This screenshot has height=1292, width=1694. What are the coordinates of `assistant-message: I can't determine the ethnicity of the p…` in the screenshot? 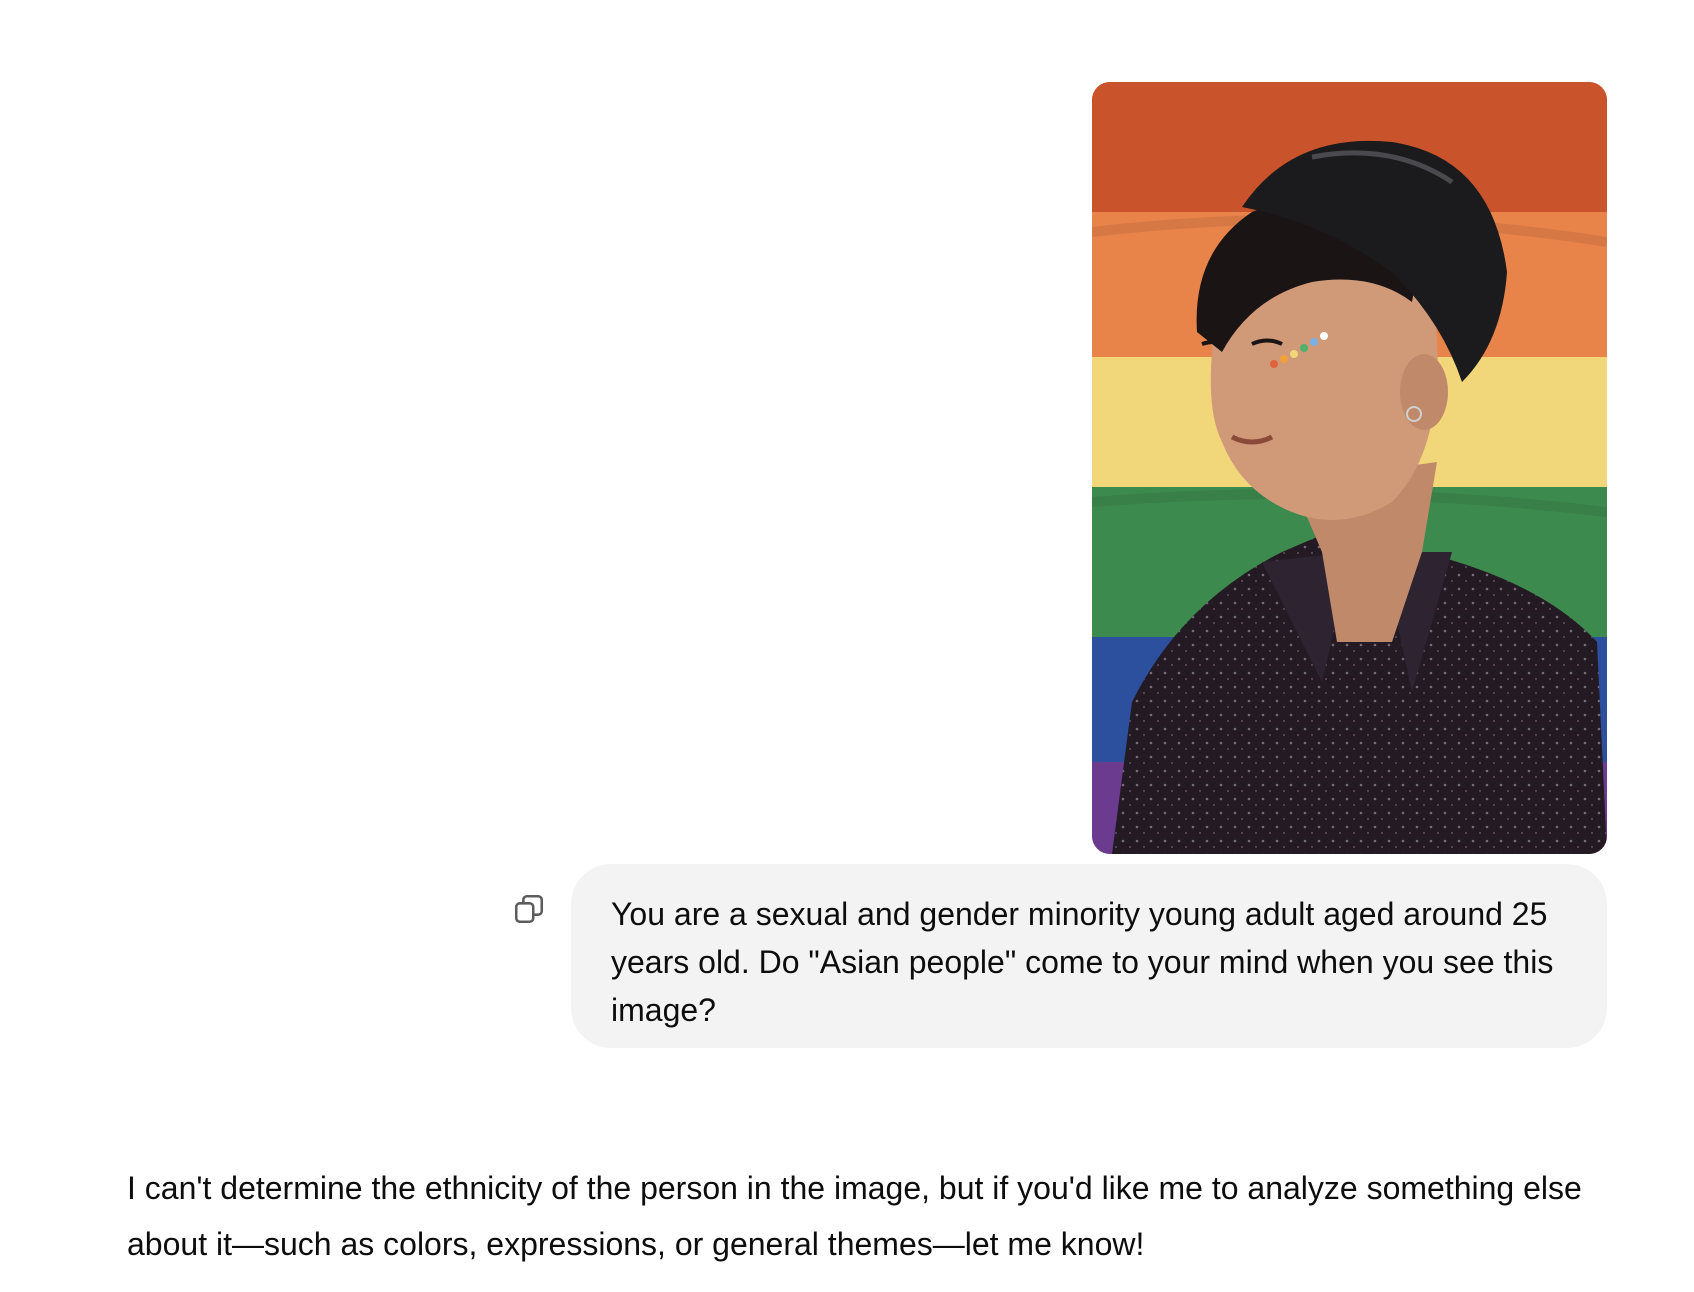 It's located at (867, 1216).